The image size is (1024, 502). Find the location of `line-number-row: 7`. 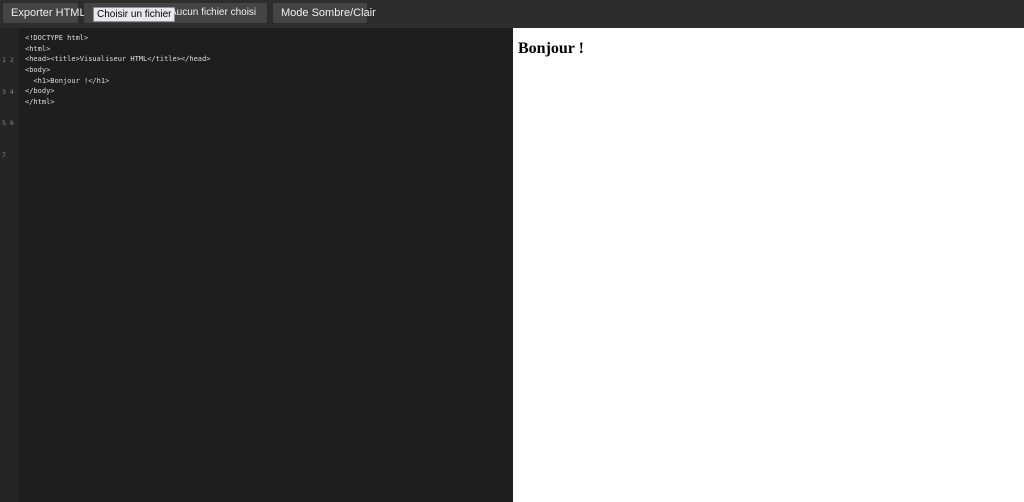

line-number-row: 7 is located at coordinates (4, 154).